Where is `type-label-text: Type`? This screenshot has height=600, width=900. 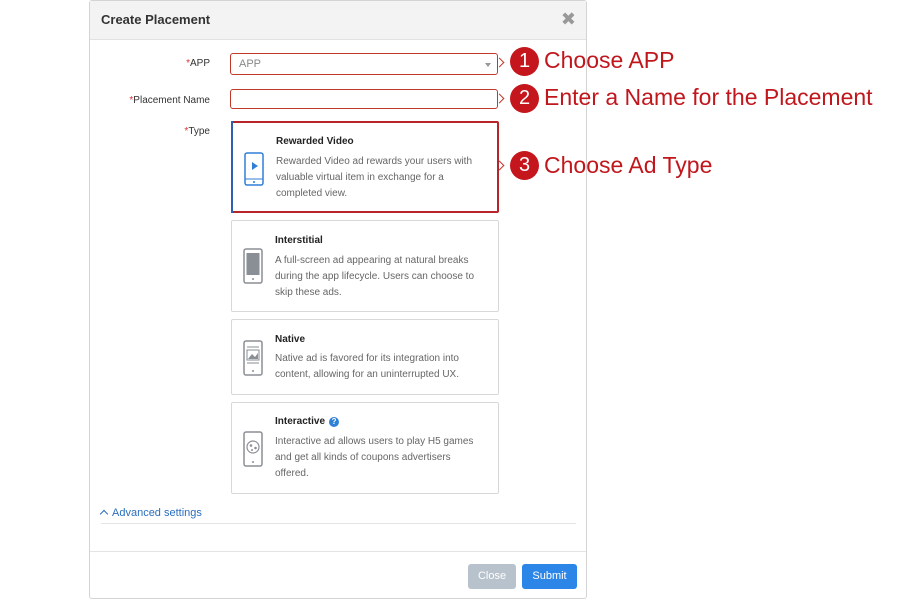 type-label-text: Type is located at coordinates (199, 131).